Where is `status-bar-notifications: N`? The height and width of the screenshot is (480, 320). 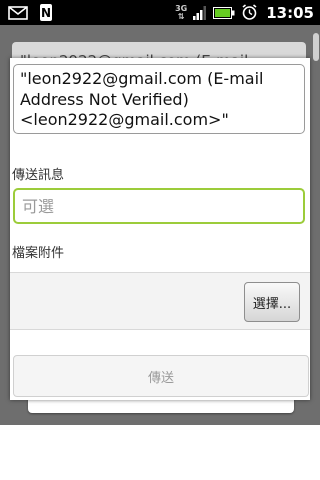
status-bar-notifications: N is located at coordinates (30, 12).